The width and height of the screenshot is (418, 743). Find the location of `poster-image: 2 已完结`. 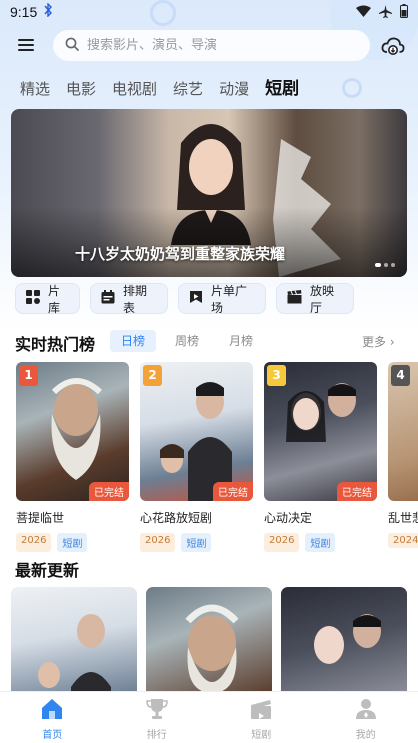

poster-image: 2 已完结 is located at coordinates (196, 431).